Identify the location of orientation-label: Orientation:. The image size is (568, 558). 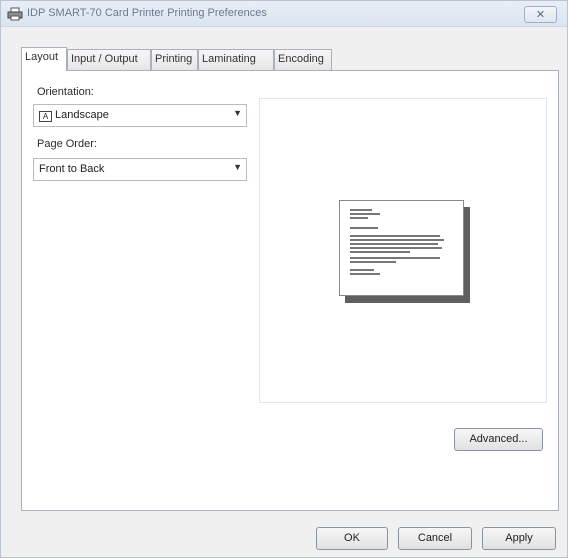
(65, 92).